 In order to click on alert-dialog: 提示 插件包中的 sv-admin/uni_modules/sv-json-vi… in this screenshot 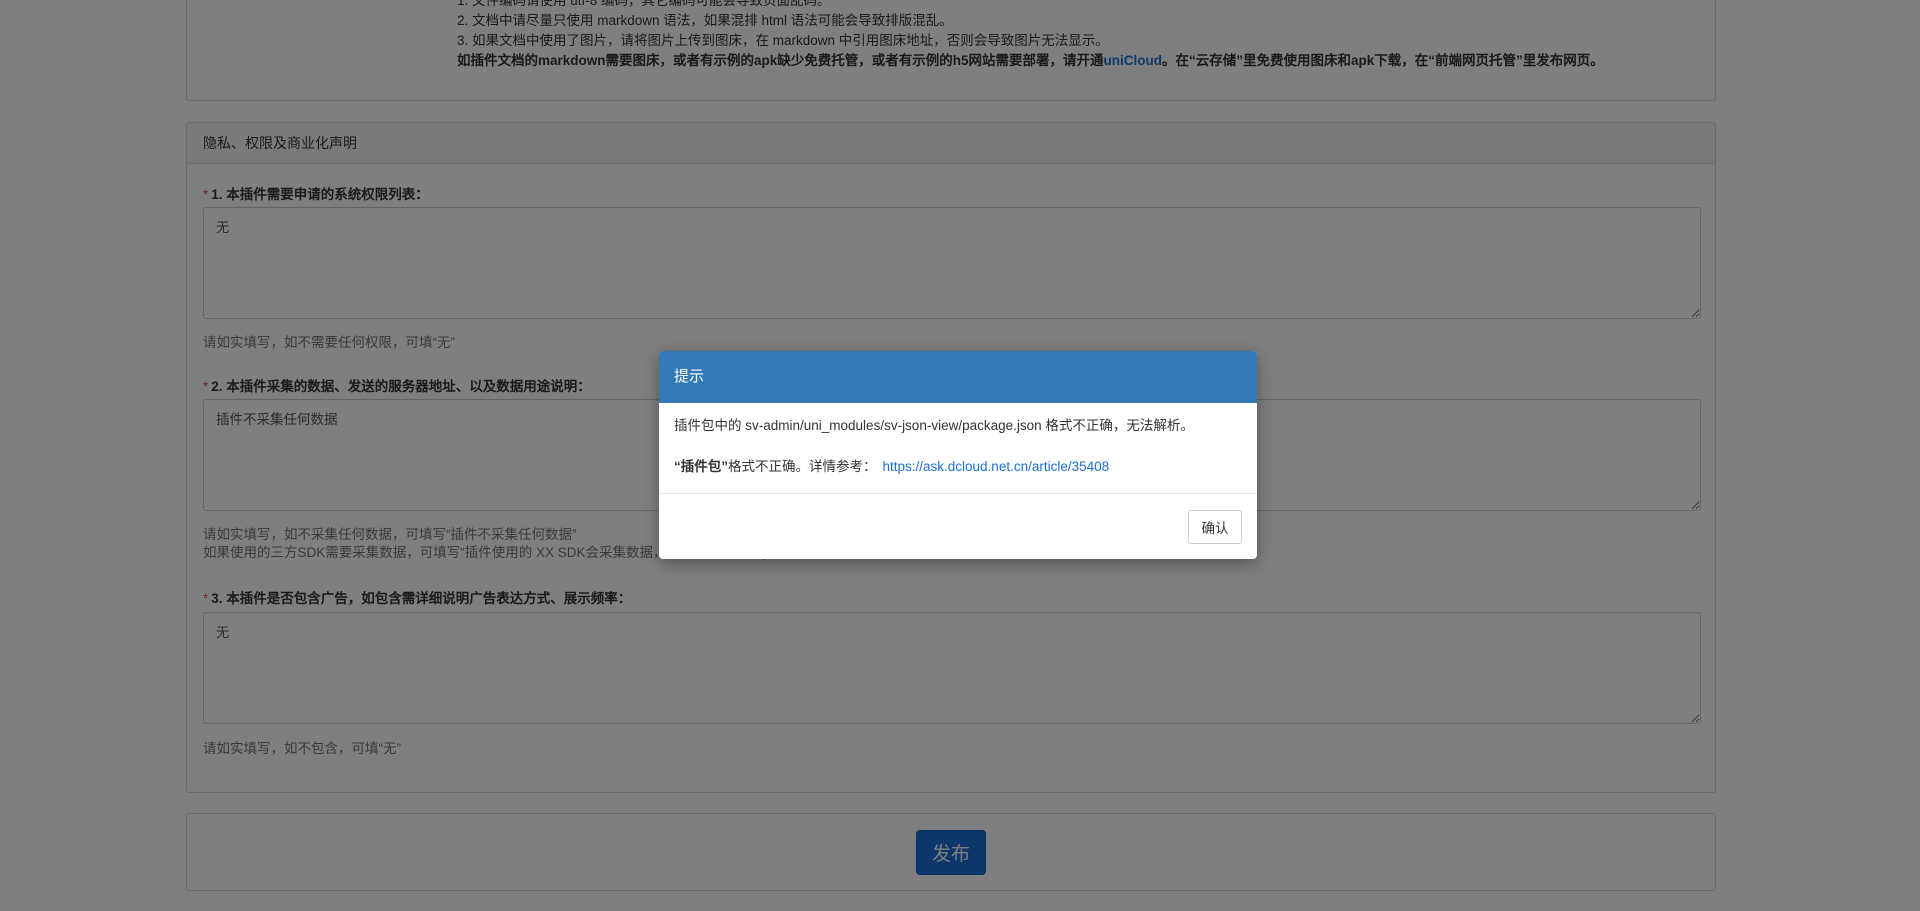, I will do `click(958, 455)`.